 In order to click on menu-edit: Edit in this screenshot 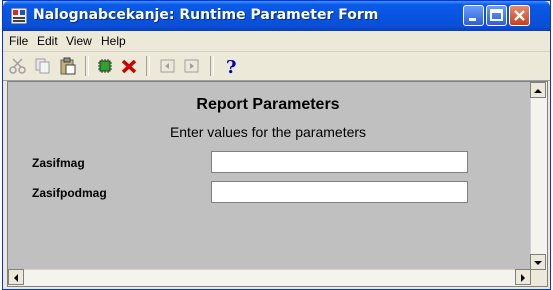, I will do `click(47, 41)`.